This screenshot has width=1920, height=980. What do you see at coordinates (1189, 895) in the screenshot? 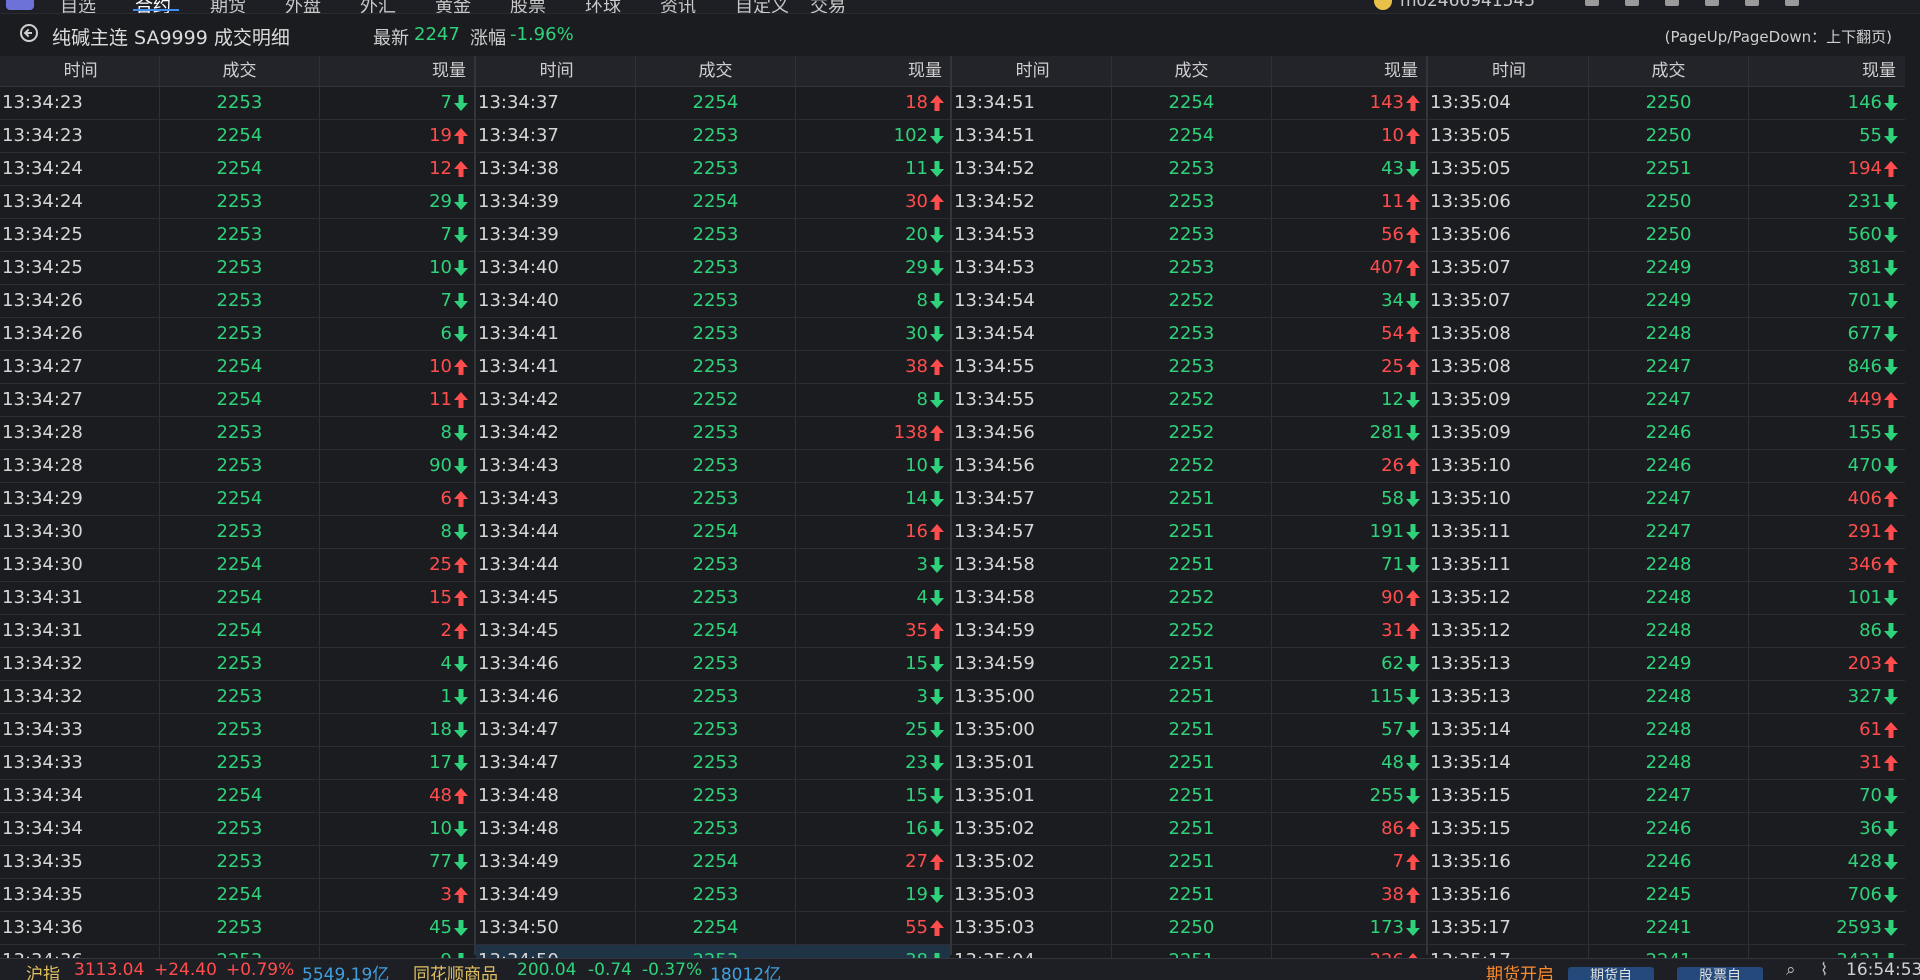
I see `table-row: 13:35:03 2251 38` at bounding box center [1189, 895].